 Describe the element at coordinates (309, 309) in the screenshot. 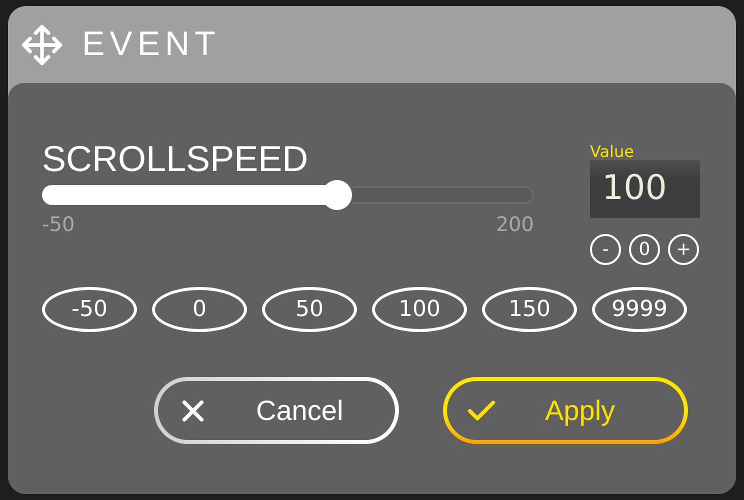

I see `preset-button: 50` at that location.